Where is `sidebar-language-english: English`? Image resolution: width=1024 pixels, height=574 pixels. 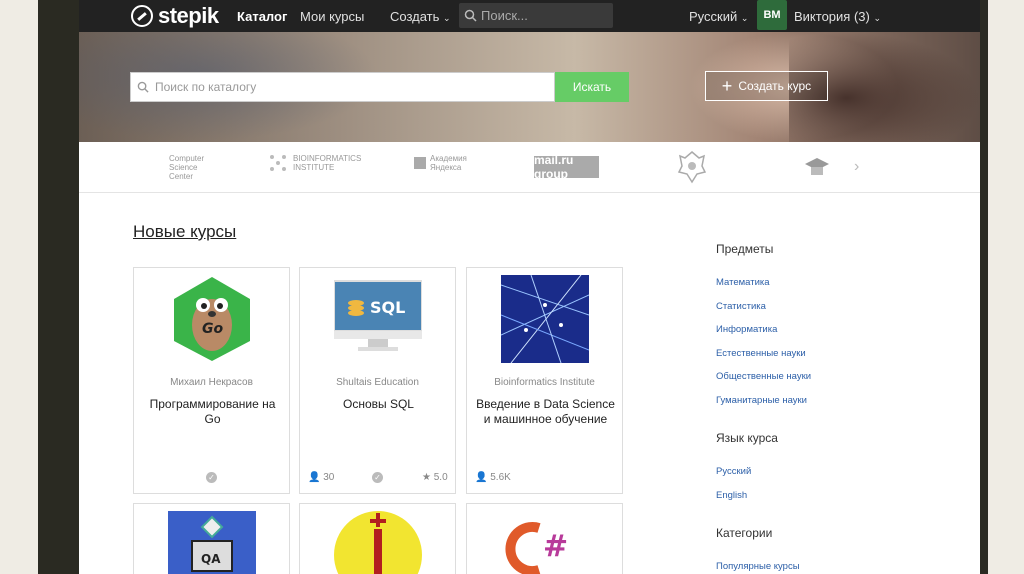
sidebar-language-english: English is located at coordinates (731, 495).